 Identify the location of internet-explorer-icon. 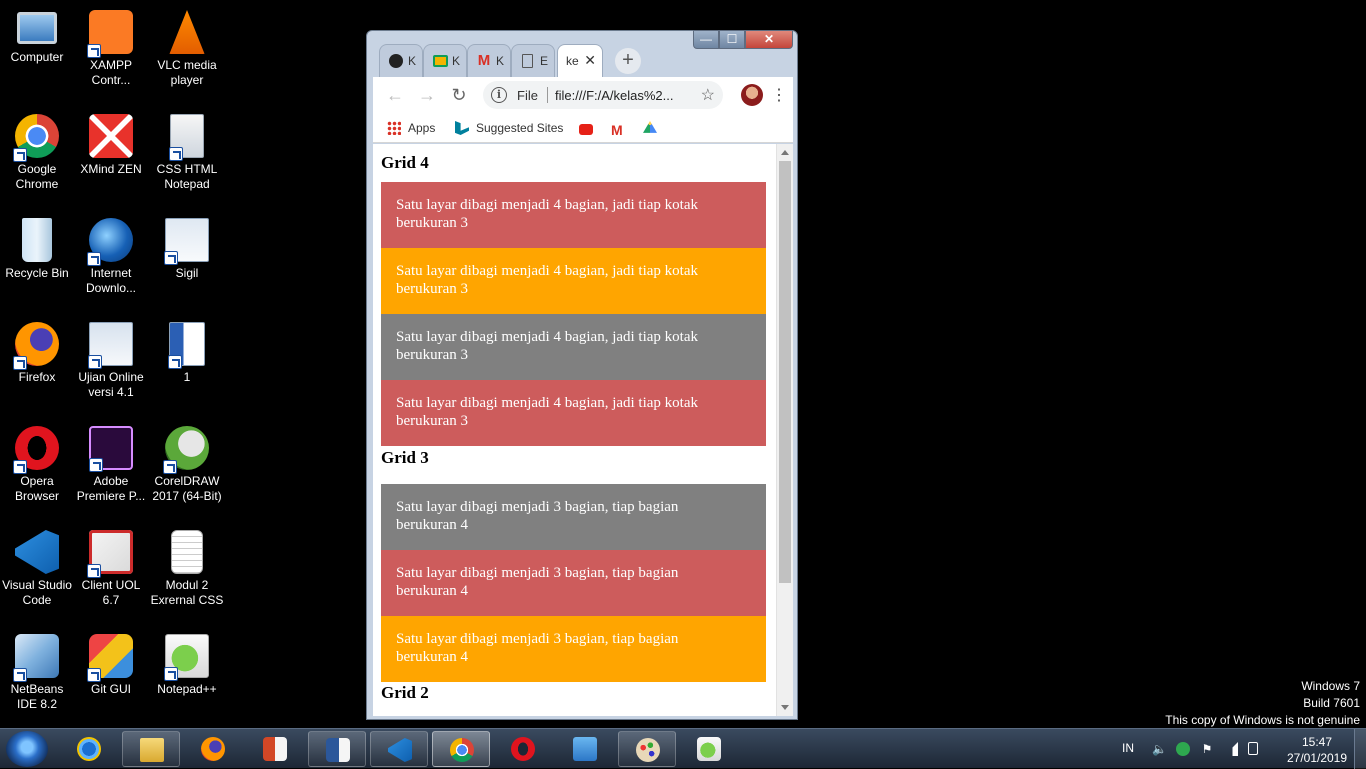
(89, 749).